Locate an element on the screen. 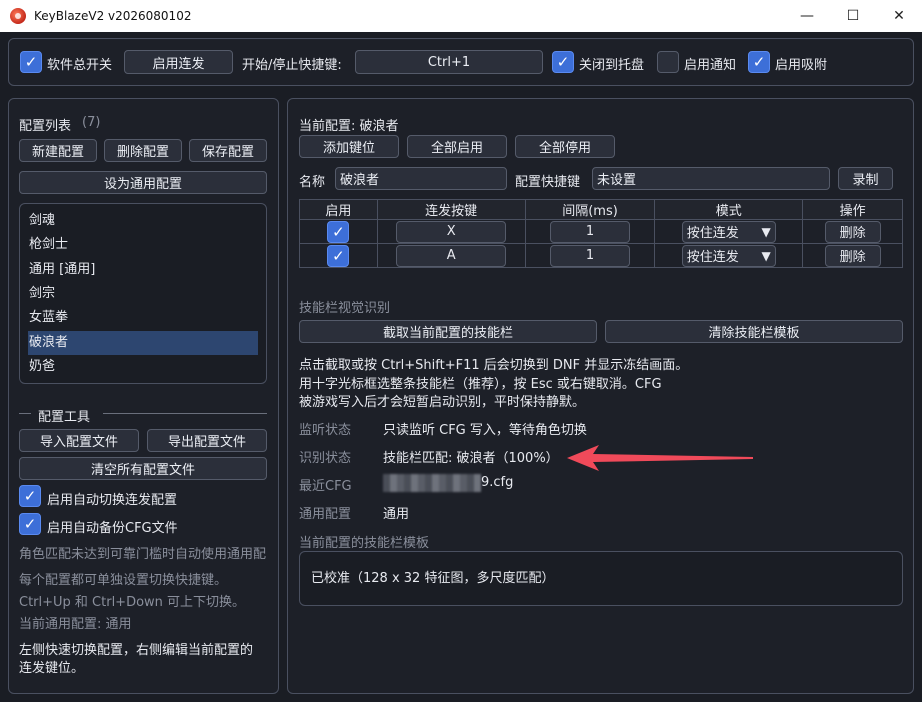 The image size is (922, 702). hotkey-label: 开始/停止快捷键: is located at coordinates (292, 65).